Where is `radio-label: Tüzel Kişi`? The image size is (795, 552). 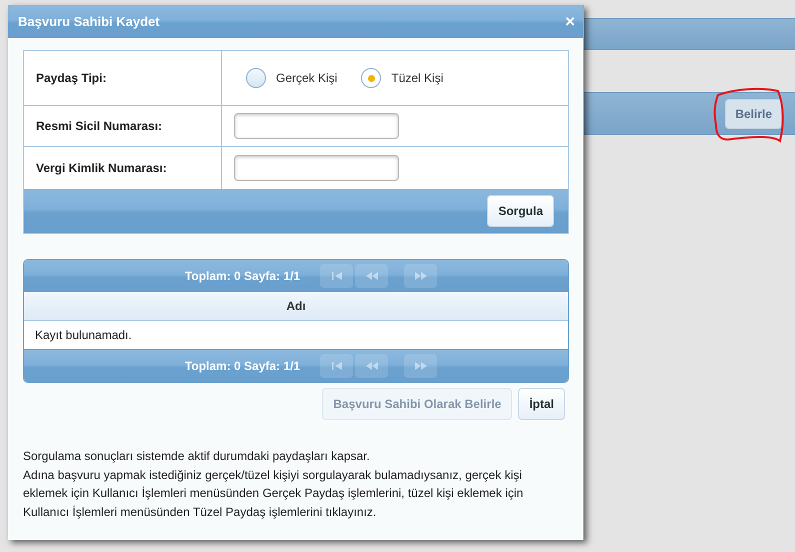 radio-label: Tüzel Kişi is located at coordinates (417, 78).